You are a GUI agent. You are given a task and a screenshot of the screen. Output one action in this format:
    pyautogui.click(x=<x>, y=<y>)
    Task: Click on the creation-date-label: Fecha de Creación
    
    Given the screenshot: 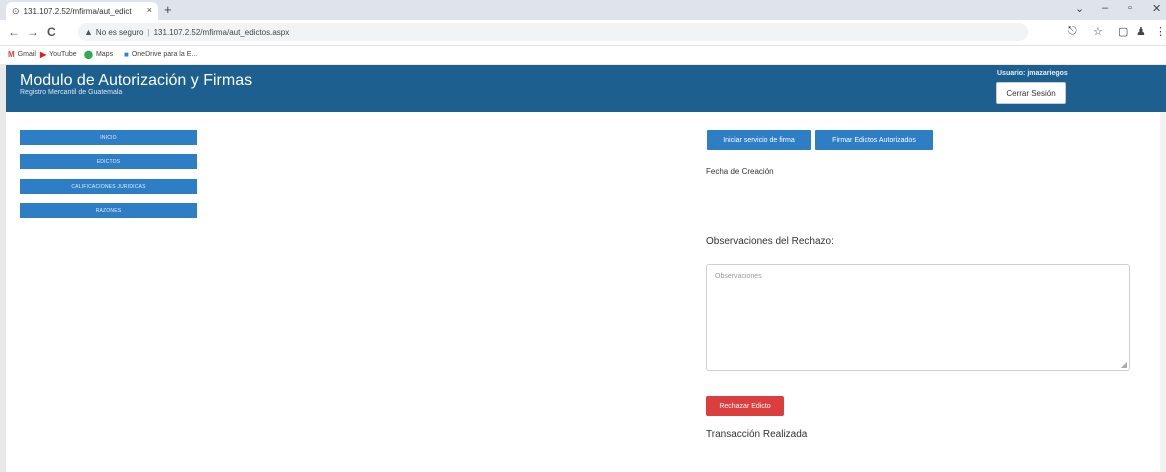 What is the action you would take?
    pyautogui.click(x=740, y=171)
    